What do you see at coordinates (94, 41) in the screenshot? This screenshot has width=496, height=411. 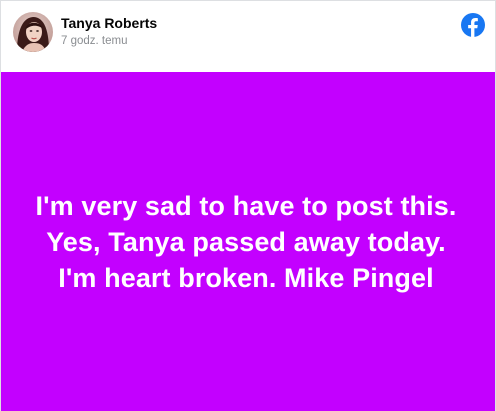 I see `post-timestamp: 7 godz. temu` at bounding box center [94, 41].